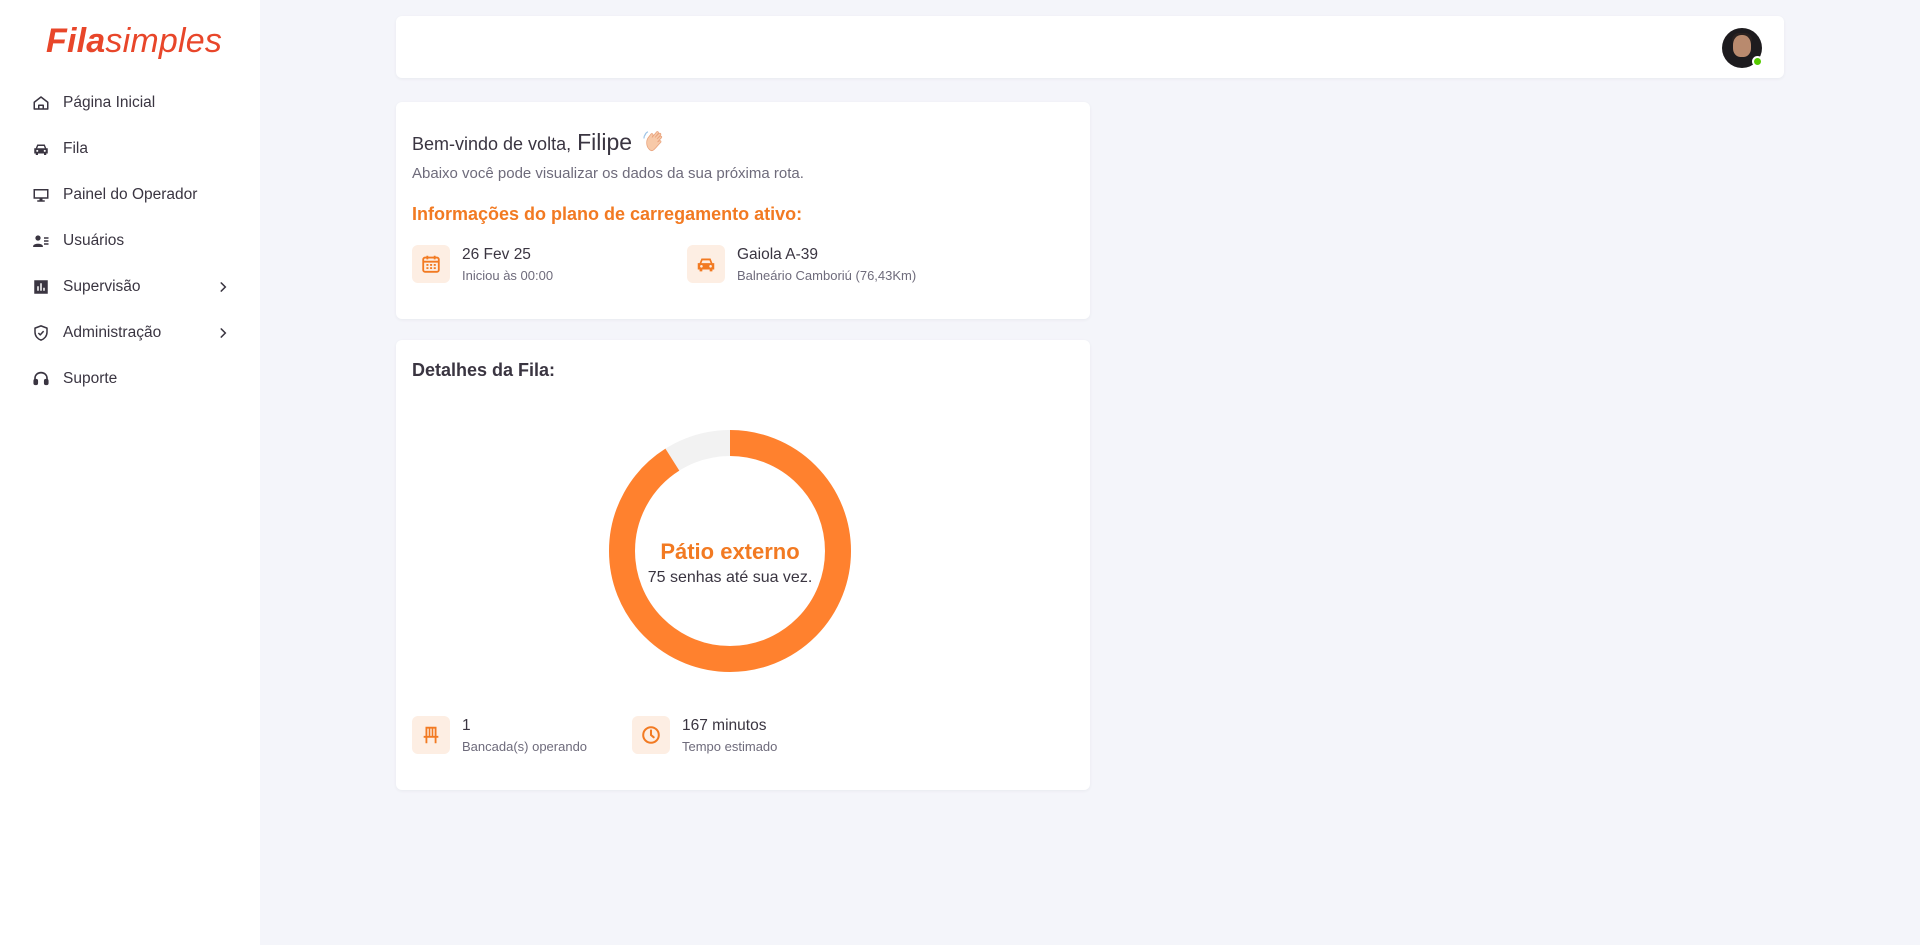  Describe the element at coordinates (508, 275) in the screenshot. I see `plan-start-time: Iniciou às 00:00` at that location.